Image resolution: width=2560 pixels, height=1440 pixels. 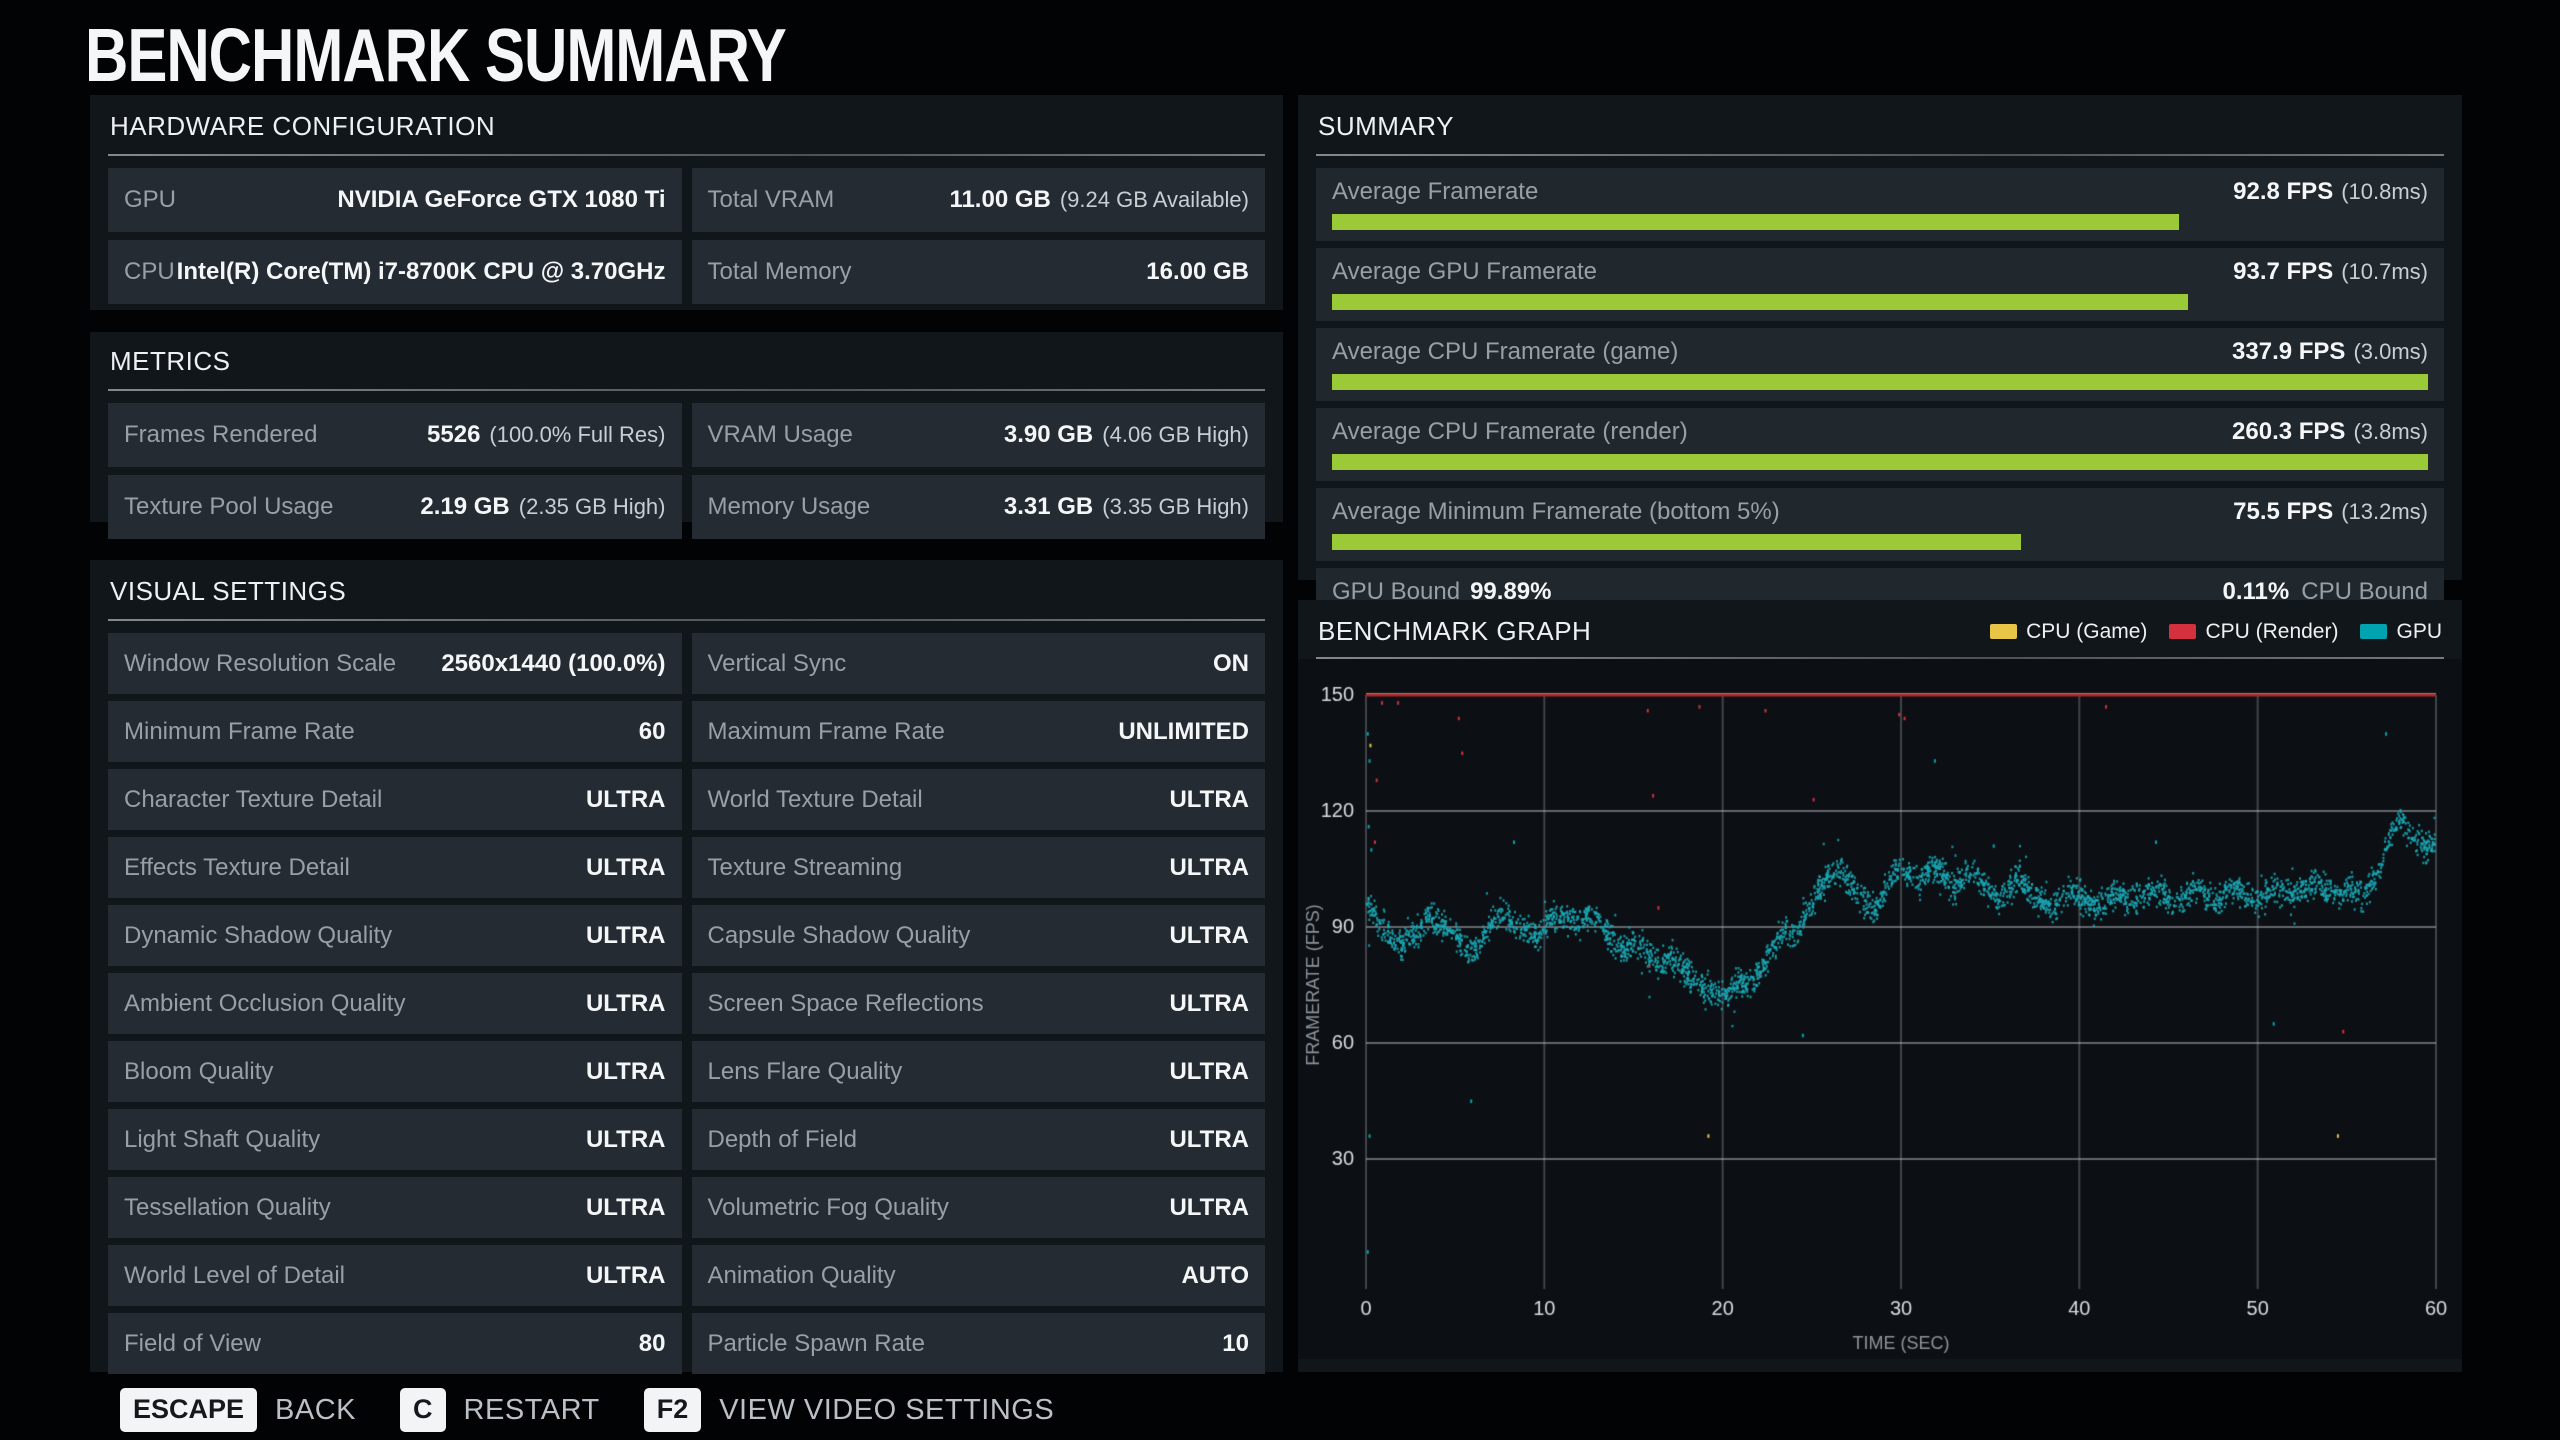 I want to click on setting-row: Capsule Shadow Quality ULTRA, so click(x=978, y=935).